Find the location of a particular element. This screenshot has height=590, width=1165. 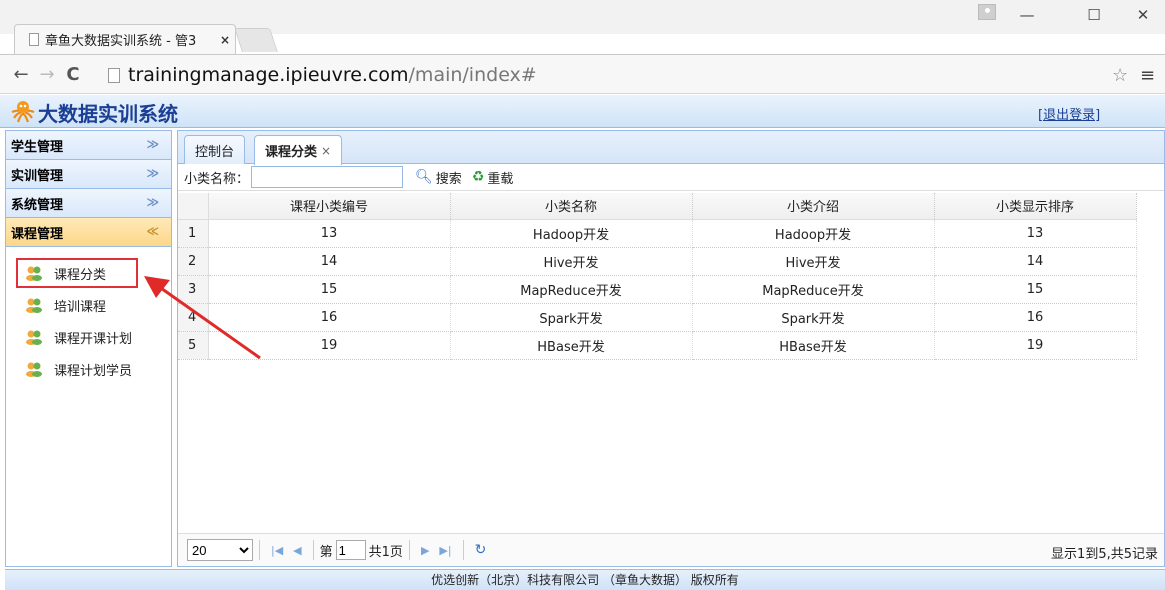

table-row: 4 16 Spark开发 Spark开发 16 is located at coordinates (657, 317).